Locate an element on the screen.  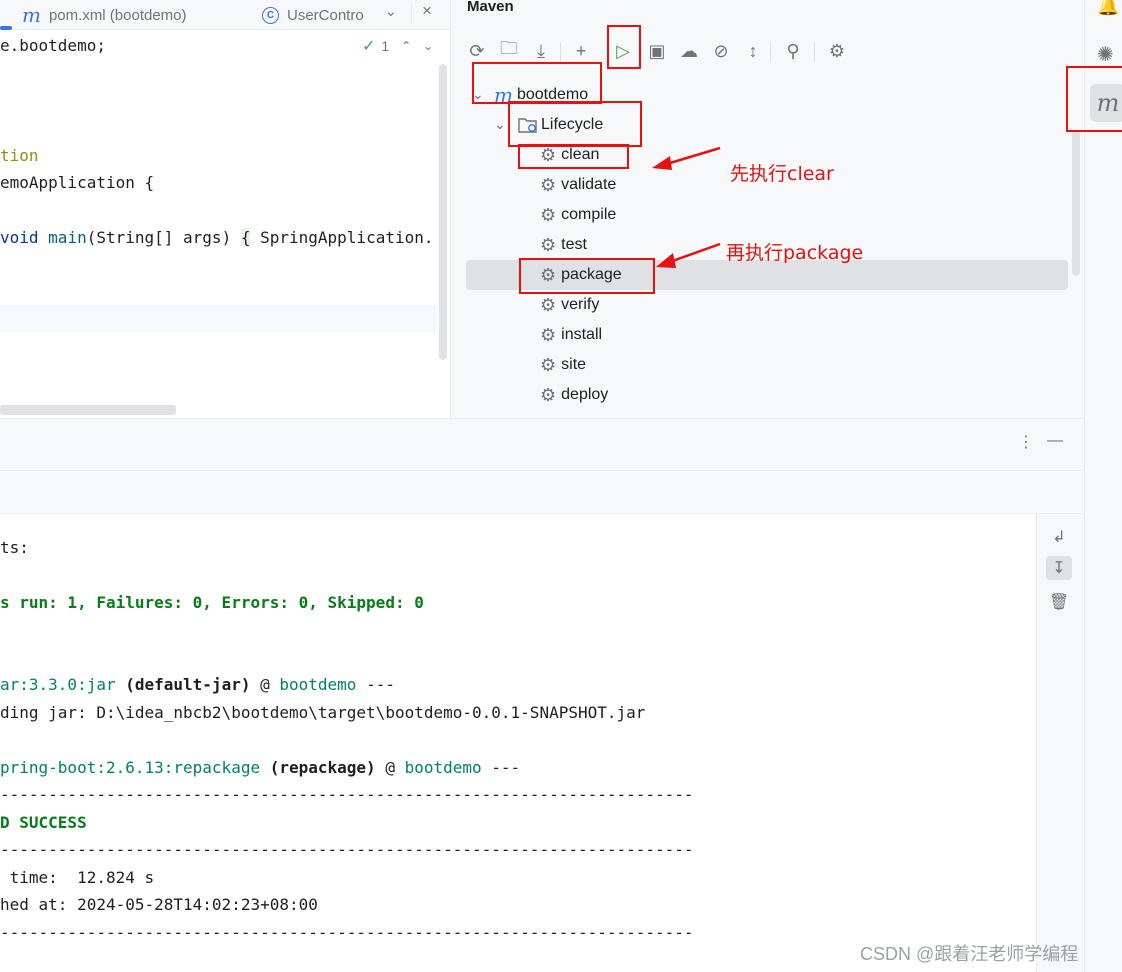
tree-item-goal-compile: ⚙ compile is located at coordinates (578, 215).